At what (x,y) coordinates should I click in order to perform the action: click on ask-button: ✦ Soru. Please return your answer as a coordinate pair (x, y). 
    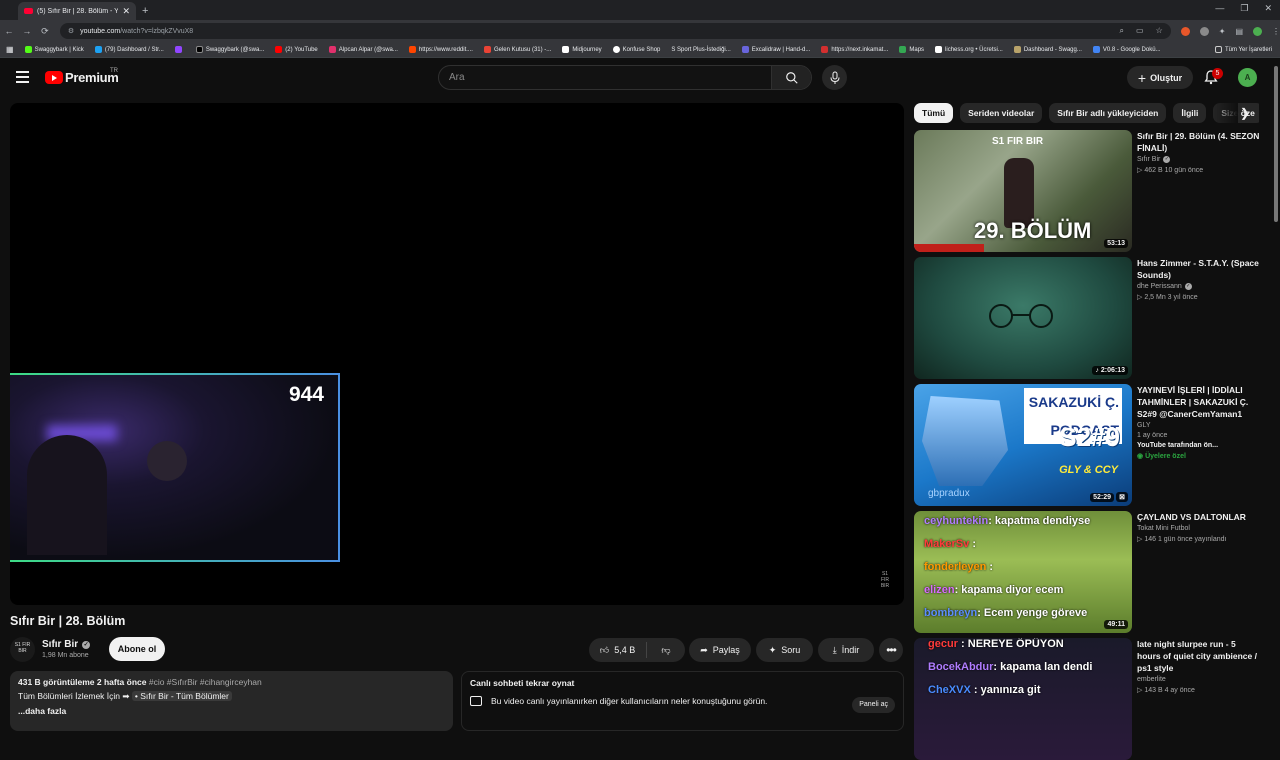
    Looking at the image, I should click on (784, 650).